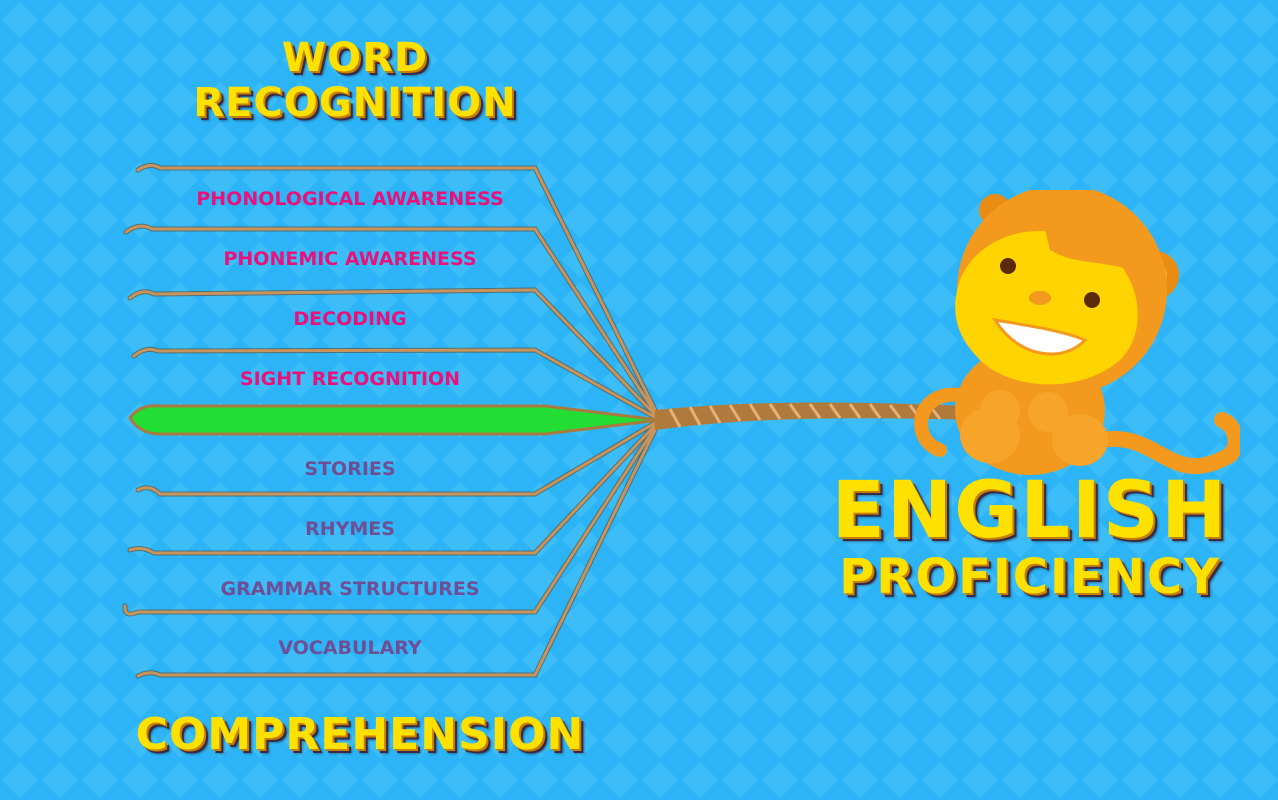 This screenshot has width=1278, height=800. What do you see at coordinates (360, 734) in the screenshot?
I see `comprehension-title: COMPREHENSION` at bounding box center [360, 734].